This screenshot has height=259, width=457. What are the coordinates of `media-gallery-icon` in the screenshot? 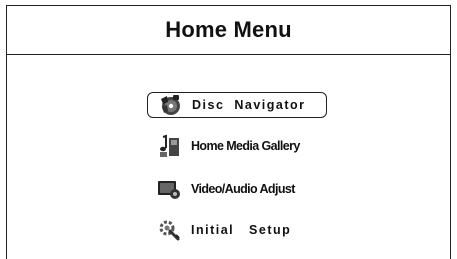 It's located at (169, 146).